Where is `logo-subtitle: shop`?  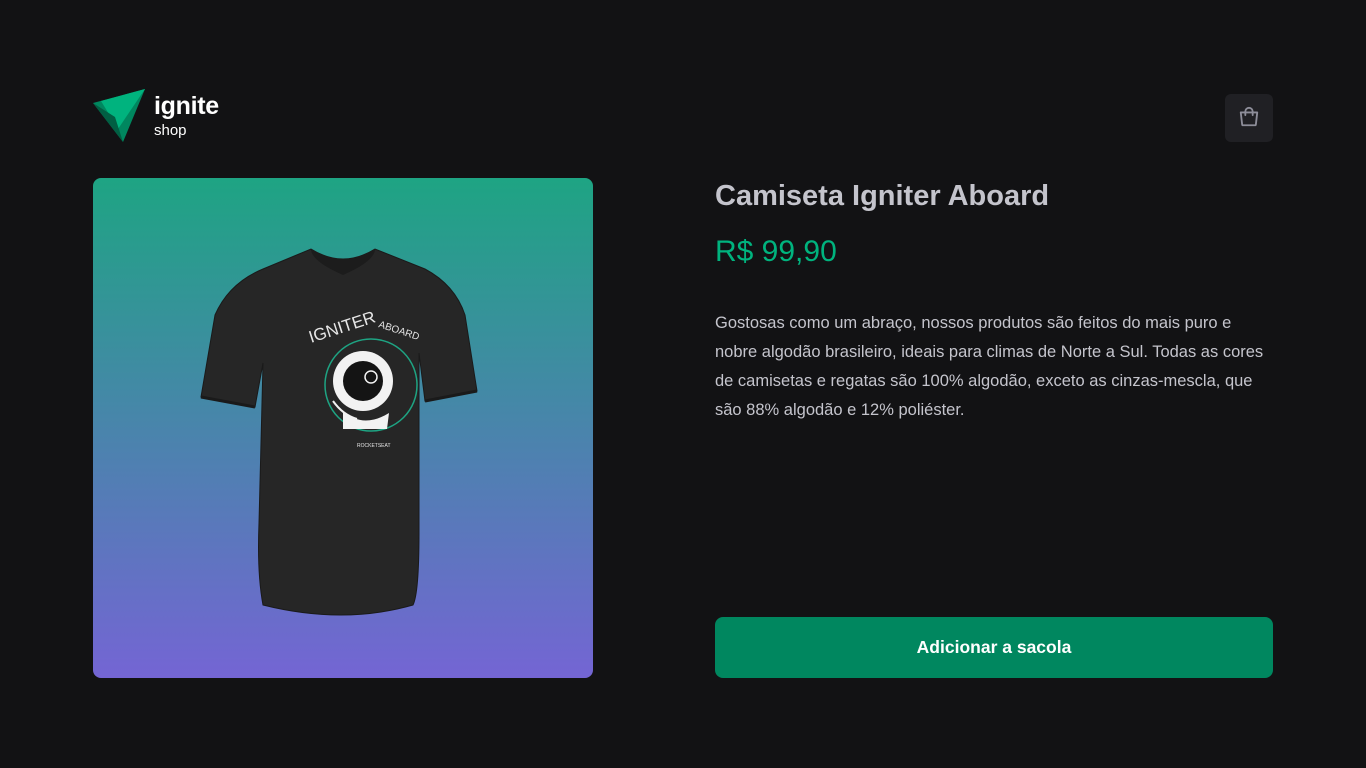
logo-subtitle: shop is located at coordinates (170, 130).